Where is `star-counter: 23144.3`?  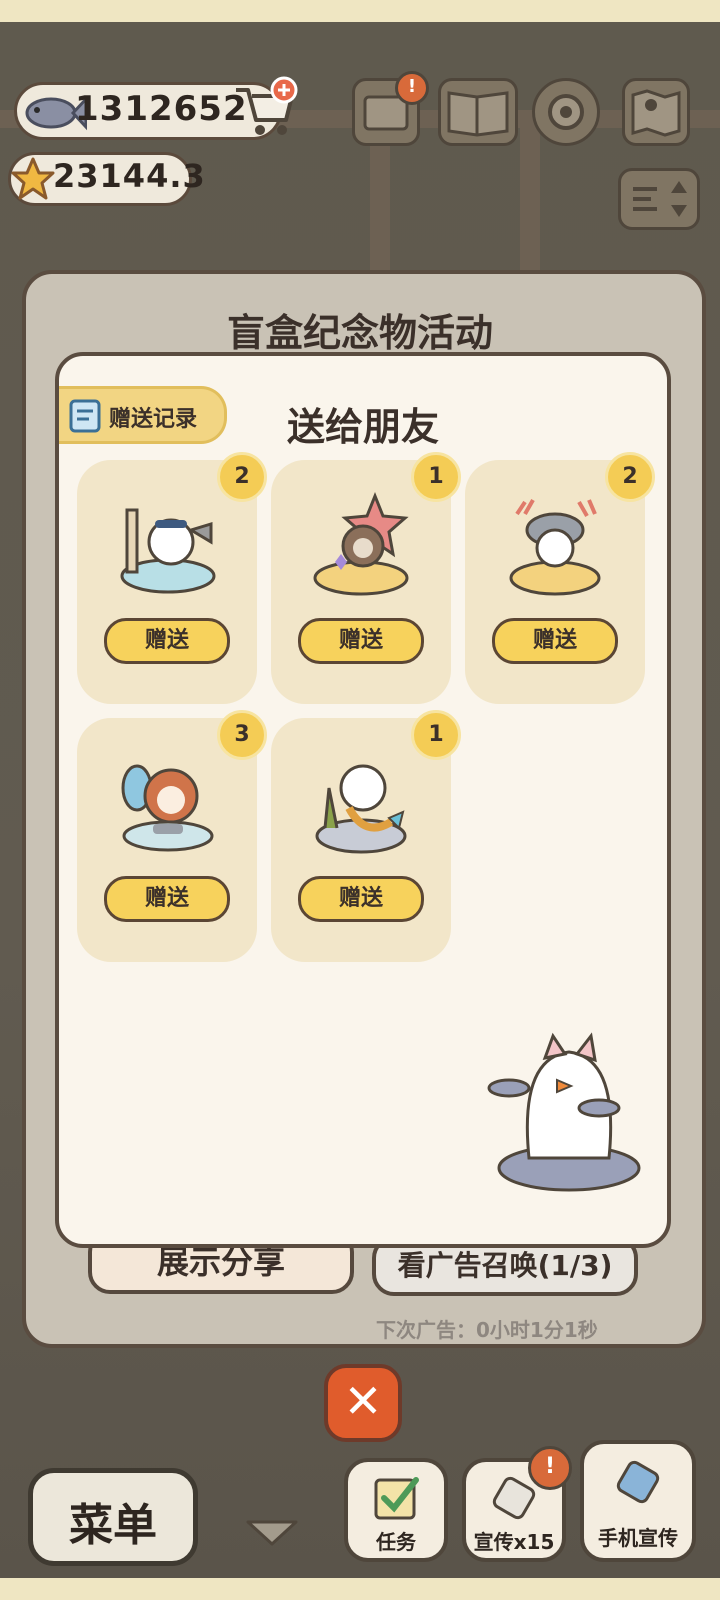
star-counter: 23144.3 is located at coordinates (106, 179).